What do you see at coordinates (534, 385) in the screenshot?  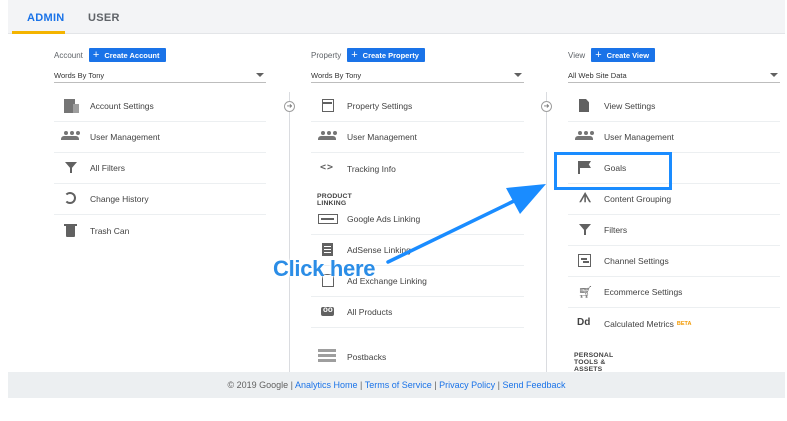 I see `send-feedback-link: Send Feedback` at bounding box center [534, 385].